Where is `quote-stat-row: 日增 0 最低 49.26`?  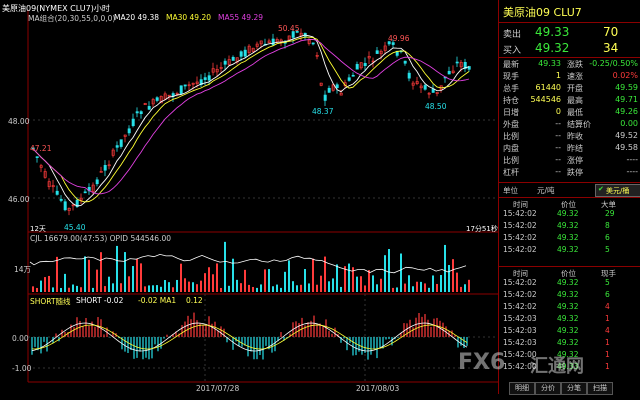 quote-stat-row: 日增 0 最低 49.26 is located at coordinates (569, 113).